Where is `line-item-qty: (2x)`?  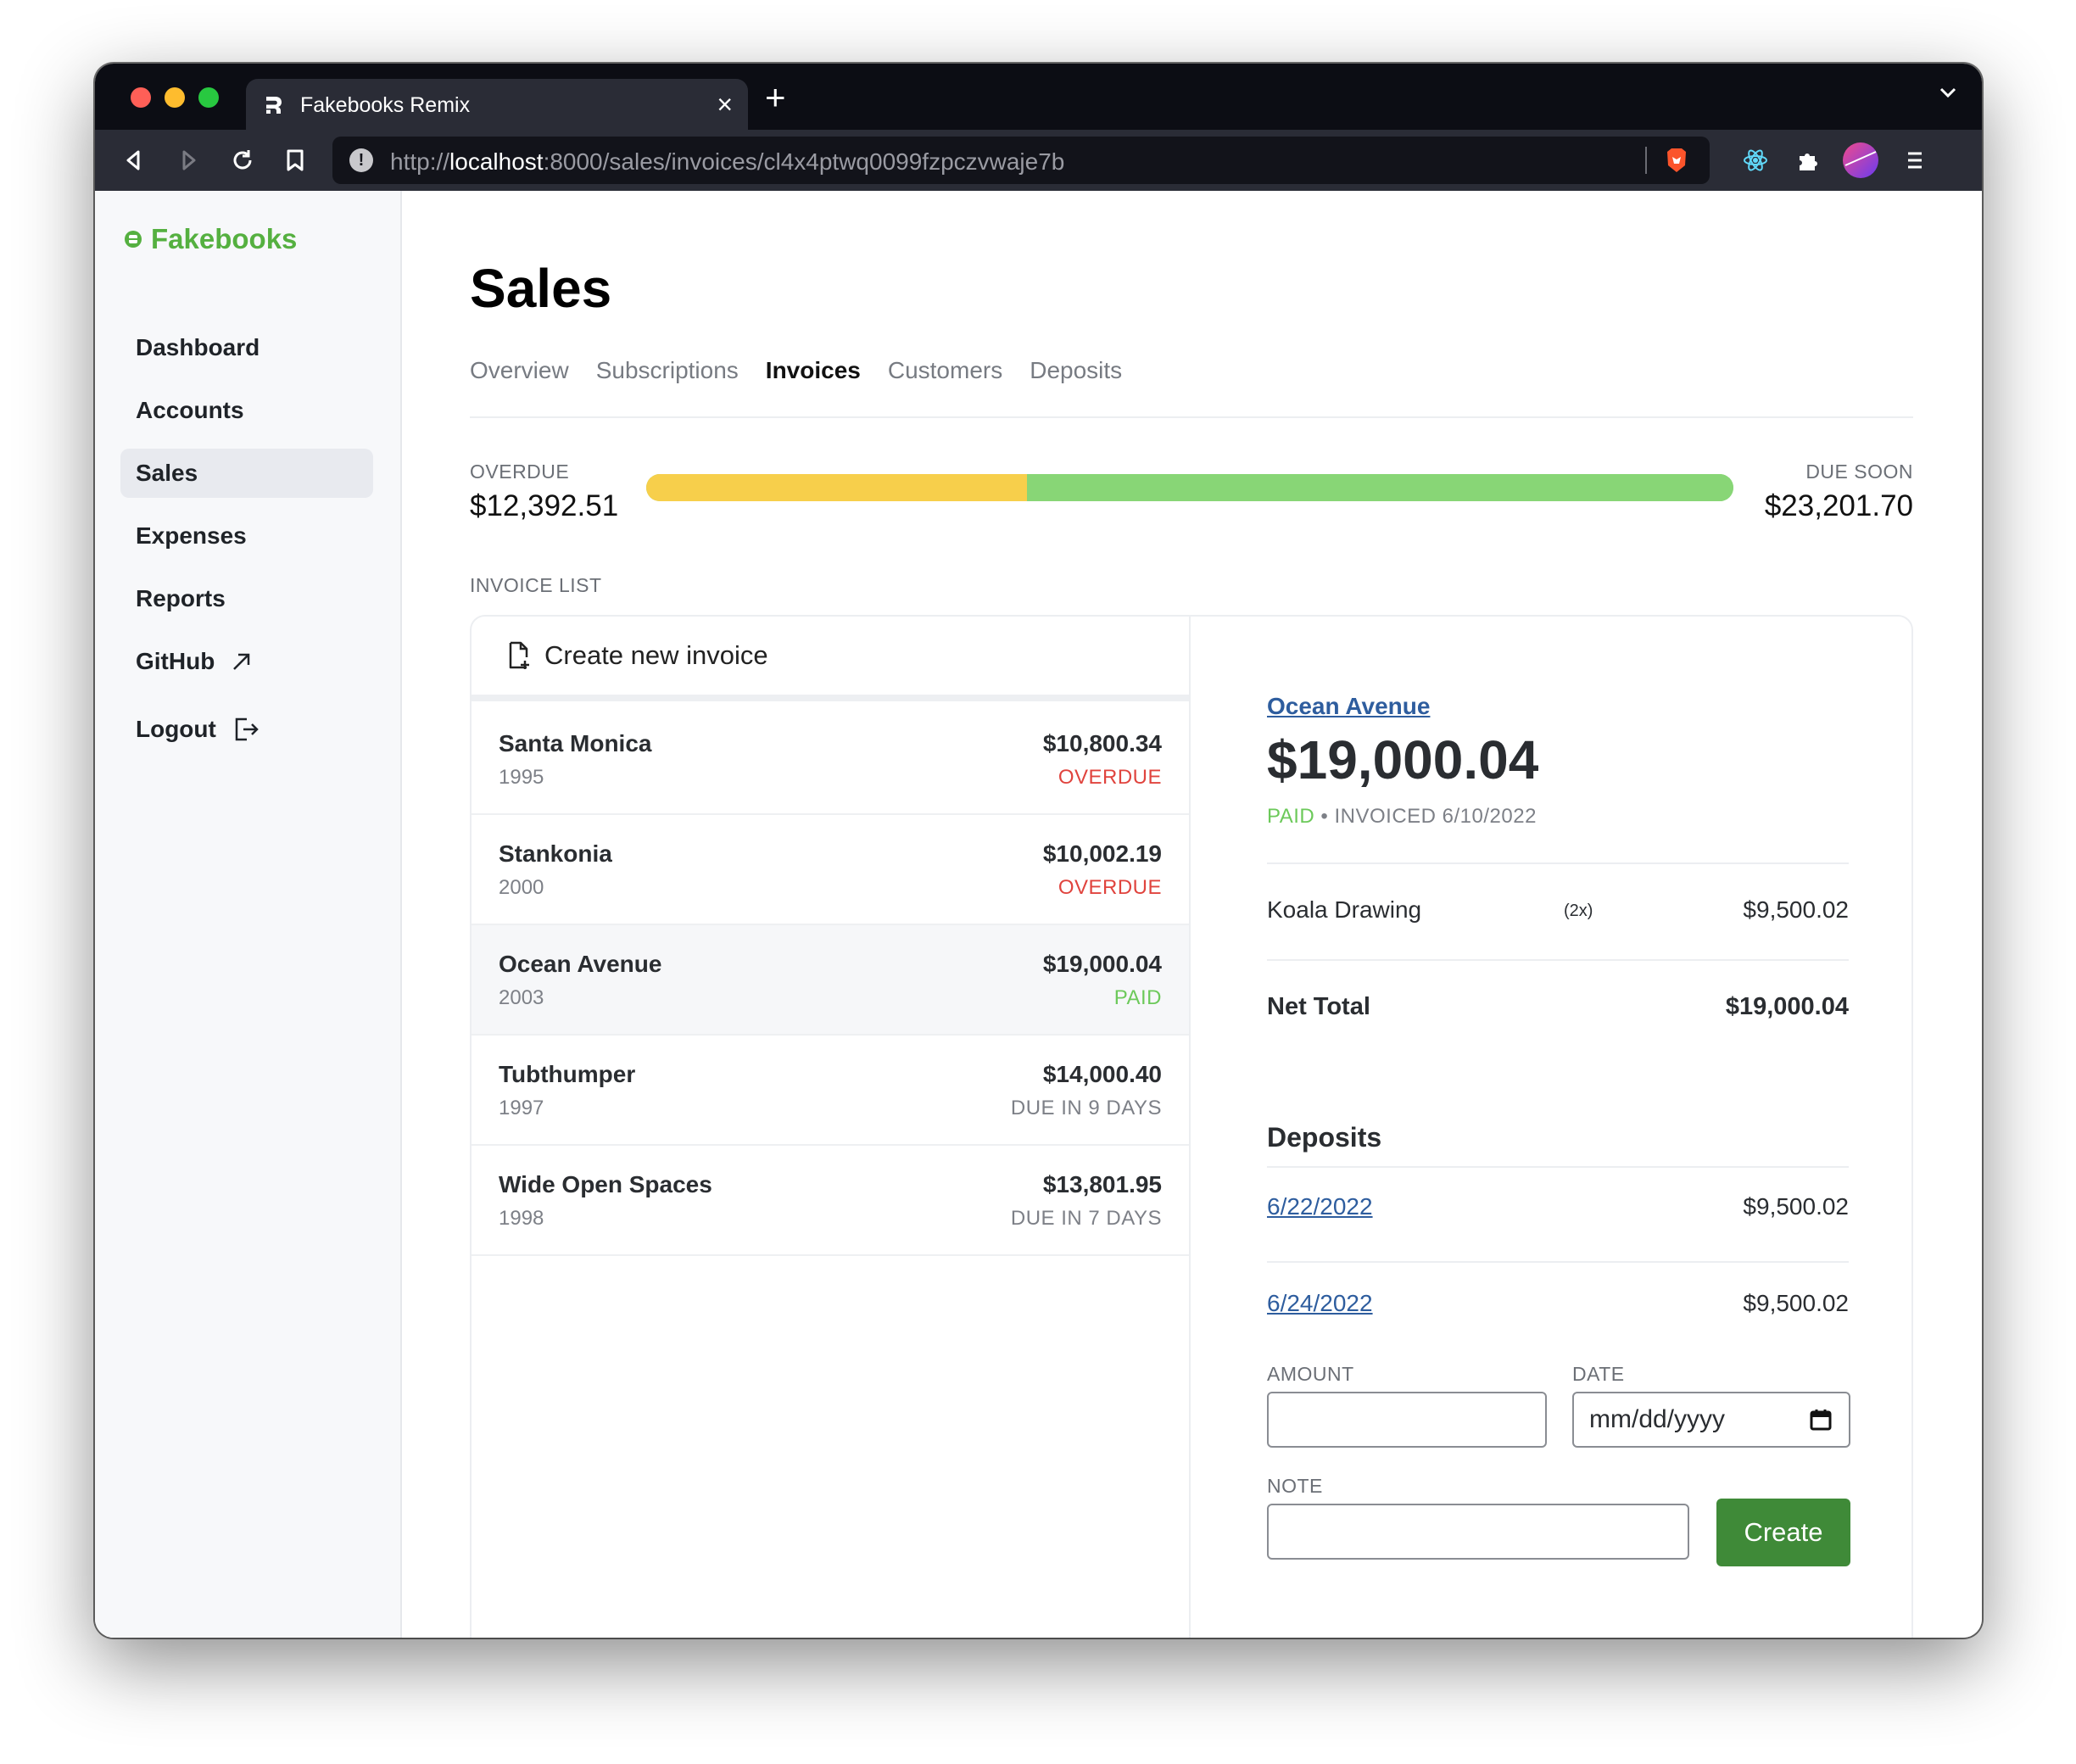
line-item-qty: (2x) is located at coordinates (1579, 911).